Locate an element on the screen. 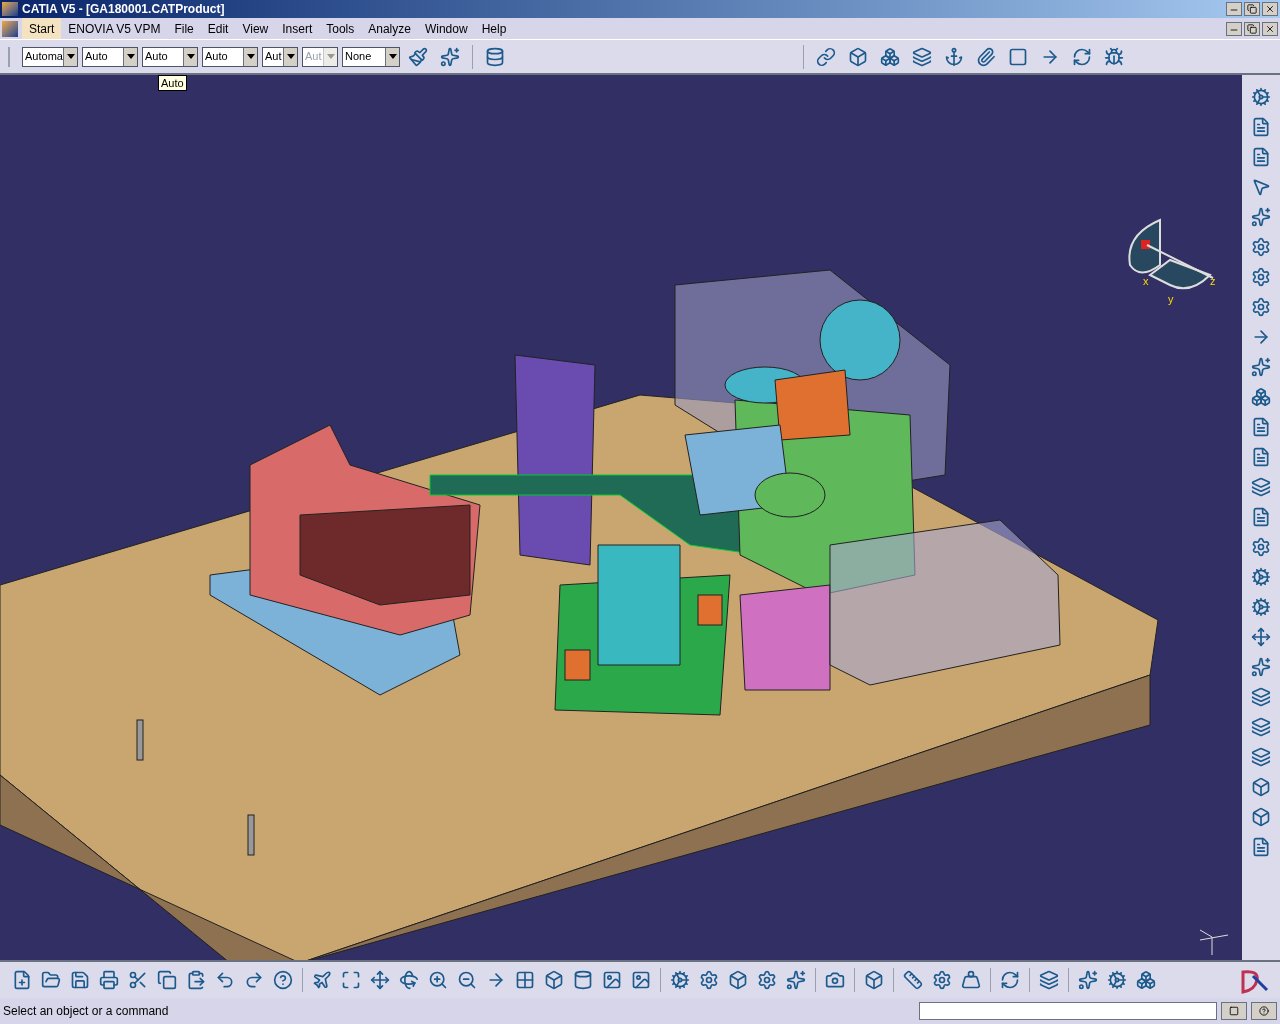 Image resolution: width=1280 pixels, height=1024 pixels. dropdown: None is located at coordinates (371, 56).